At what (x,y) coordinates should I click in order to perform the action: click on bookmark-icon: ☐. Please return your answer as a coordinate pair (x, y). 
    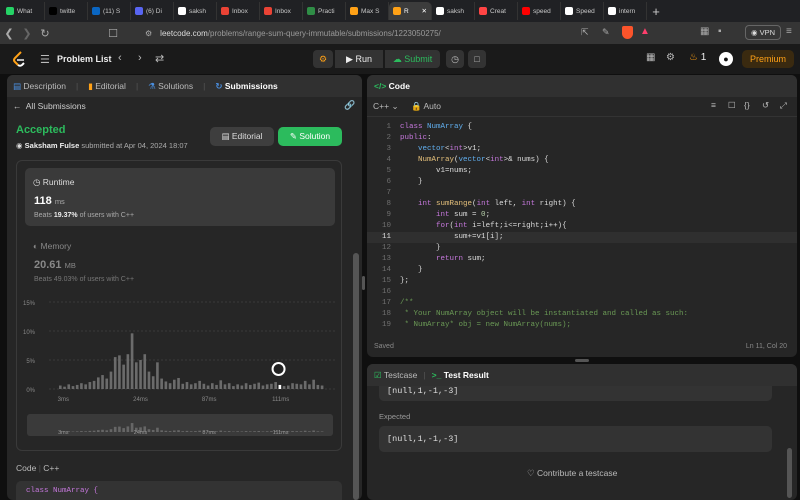
    Looking at the image, I should click on (113, 33).